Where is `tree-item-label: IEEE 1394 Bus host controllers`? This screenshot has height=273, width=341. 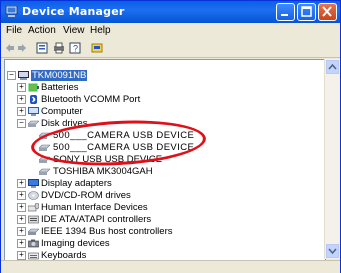 tree-item-label: IEEE 1394 Bus host controllers is located at coordinates (107, 231).